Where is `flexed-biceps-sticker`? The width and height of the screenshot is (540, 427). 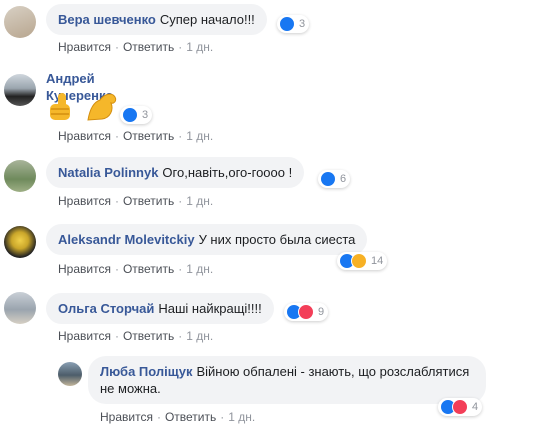
flexed-biceps-sticker is located at coordinates (102, 107).